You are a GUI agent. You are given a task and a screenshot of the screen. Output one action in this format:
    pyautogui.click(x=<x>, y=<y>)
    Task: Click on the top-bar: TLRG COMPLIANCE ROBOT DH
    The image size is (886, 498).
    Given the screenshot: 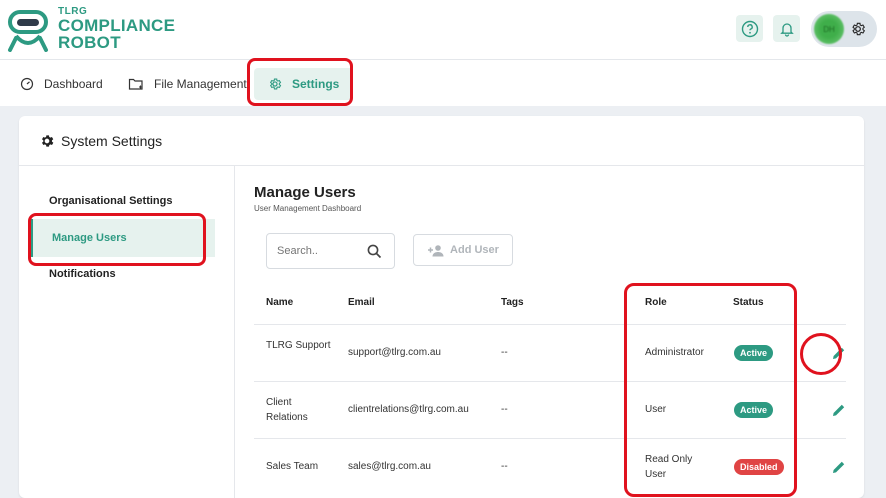 What is the action you would take?
    pyautogui.click(x=443, y=30)
    